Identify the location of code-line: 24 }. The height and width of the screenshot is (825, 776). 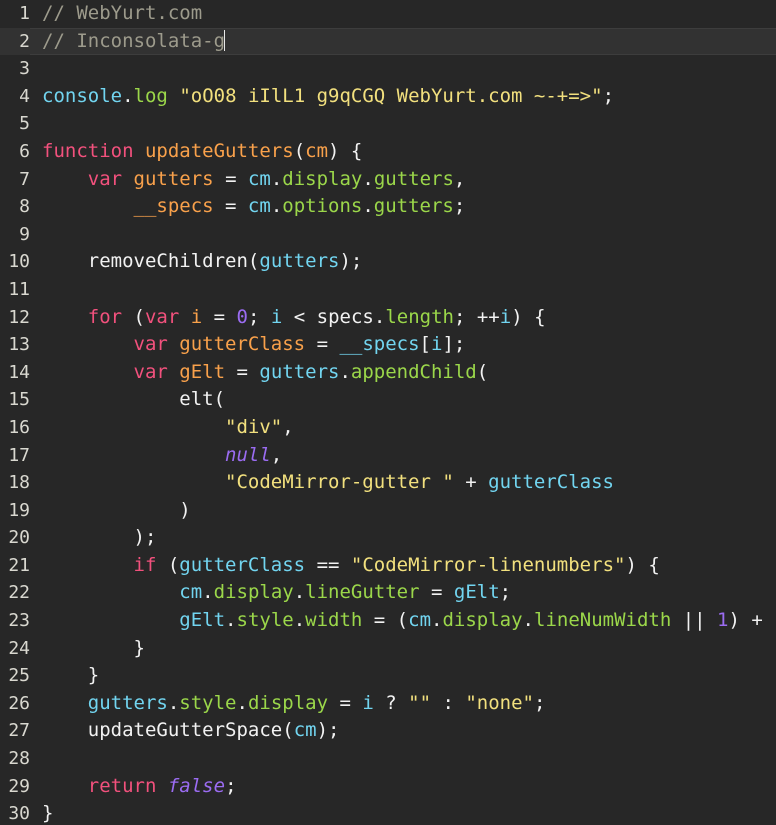
(388, 649).